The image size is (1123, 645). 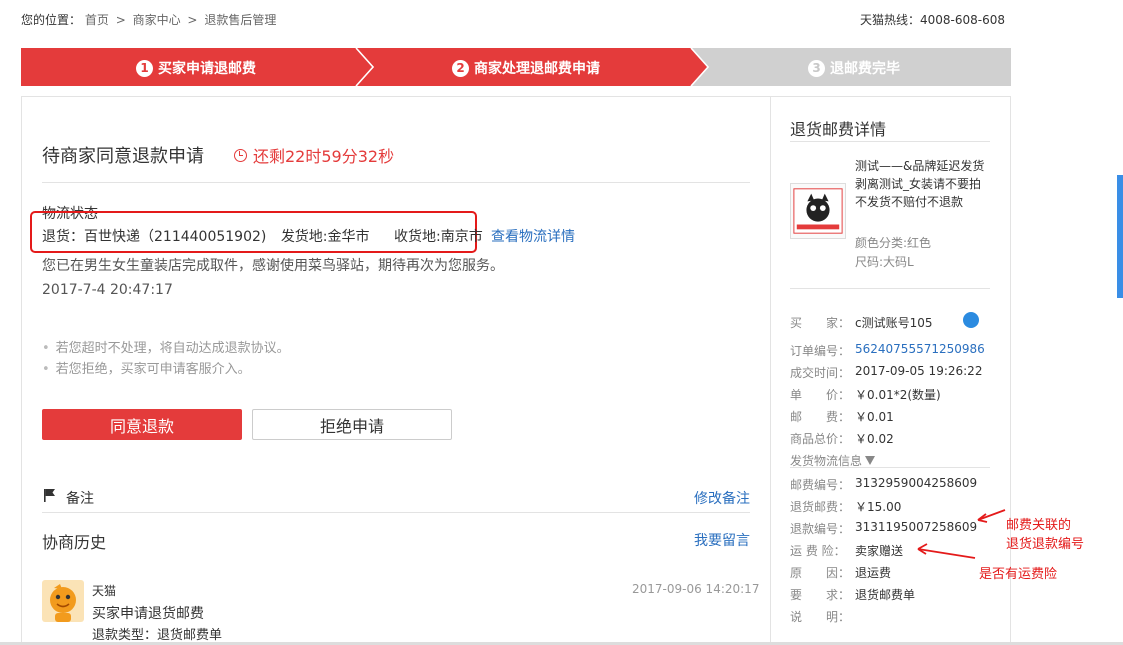 I want to click on side-tab, so click(x=1120, y=236).